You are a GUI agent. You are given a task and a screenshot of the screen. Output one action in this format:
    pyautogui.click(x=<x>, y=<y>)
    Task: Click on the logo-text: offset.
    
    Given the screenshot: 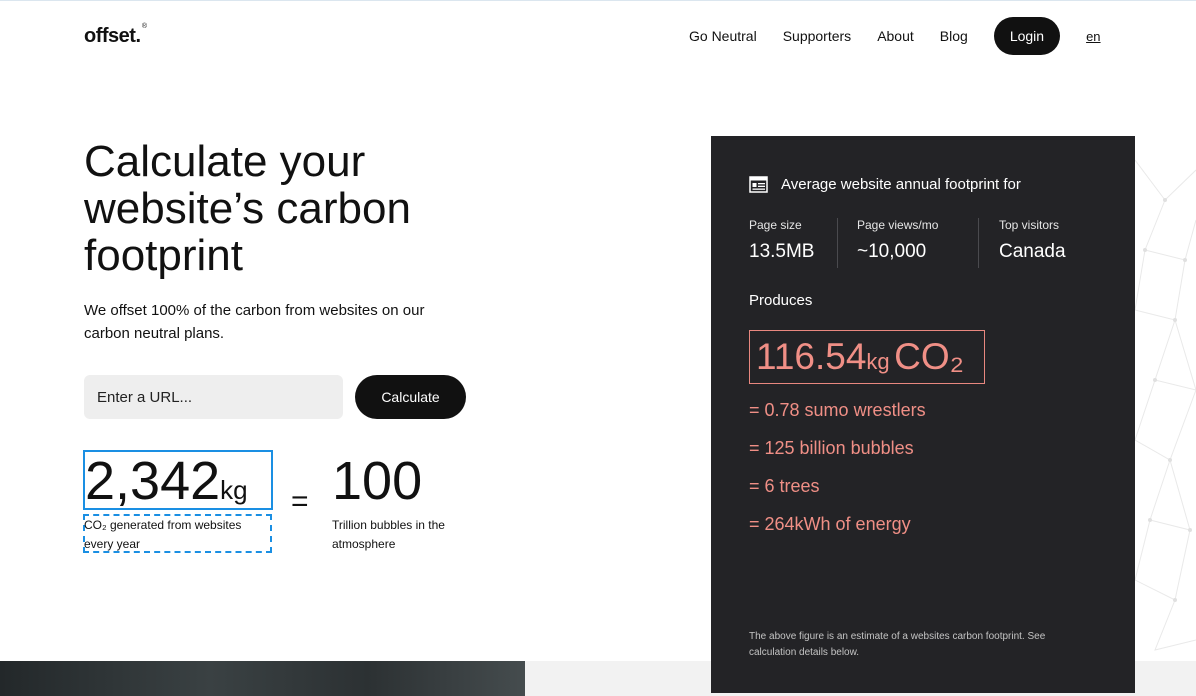 What is the action you would take?
    pyautogui.click(x=112, y=36)
    